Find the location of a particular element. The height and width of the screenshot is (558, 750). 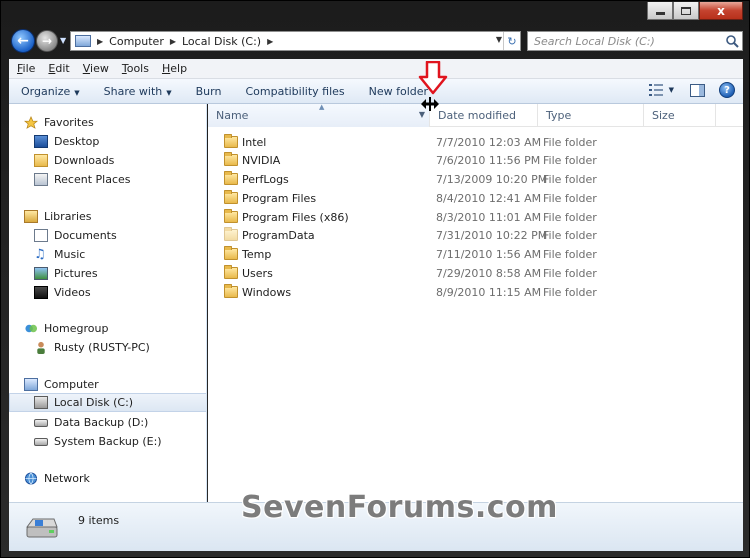

menu-view: View is located at coordinates (96, 68).